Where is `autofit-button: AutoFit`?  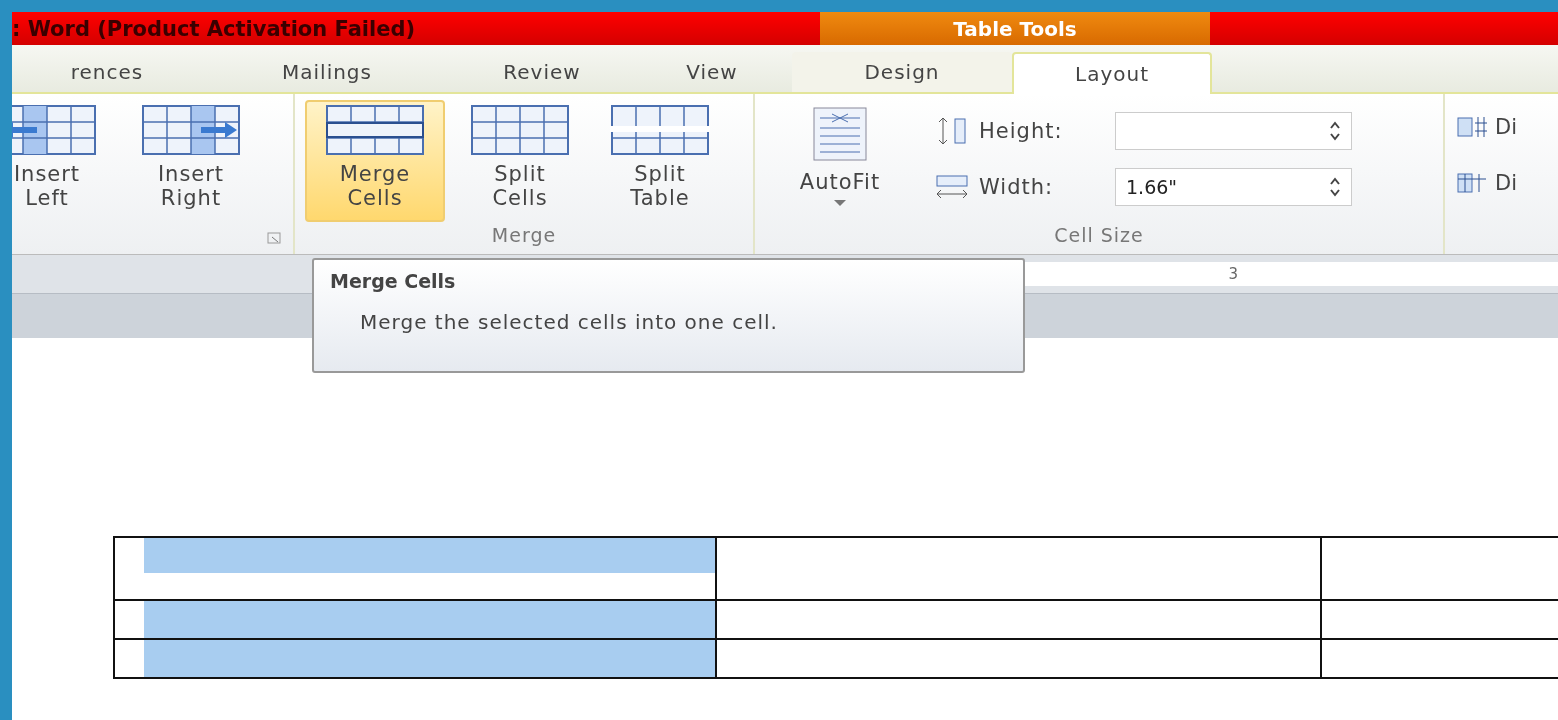 autofit-button: AutoFit is located at coordinates (840, 161).